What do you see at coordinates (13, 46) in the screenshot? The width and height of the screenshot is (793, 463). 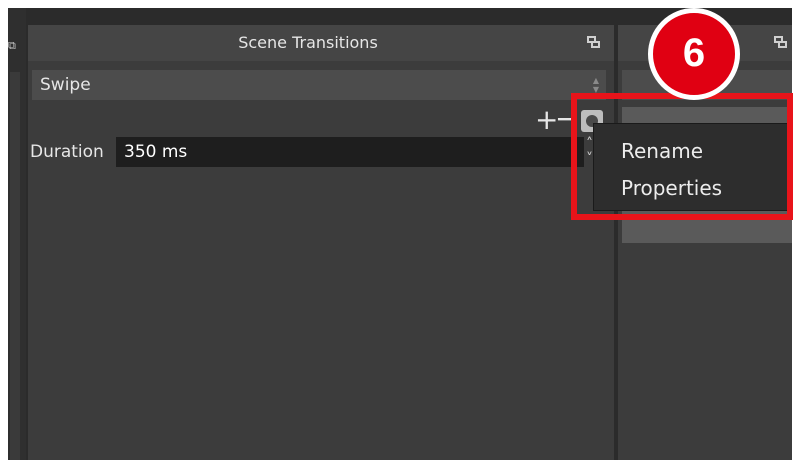 I see `left-undock-icon: ⧉` at bounding box center [13, 46].